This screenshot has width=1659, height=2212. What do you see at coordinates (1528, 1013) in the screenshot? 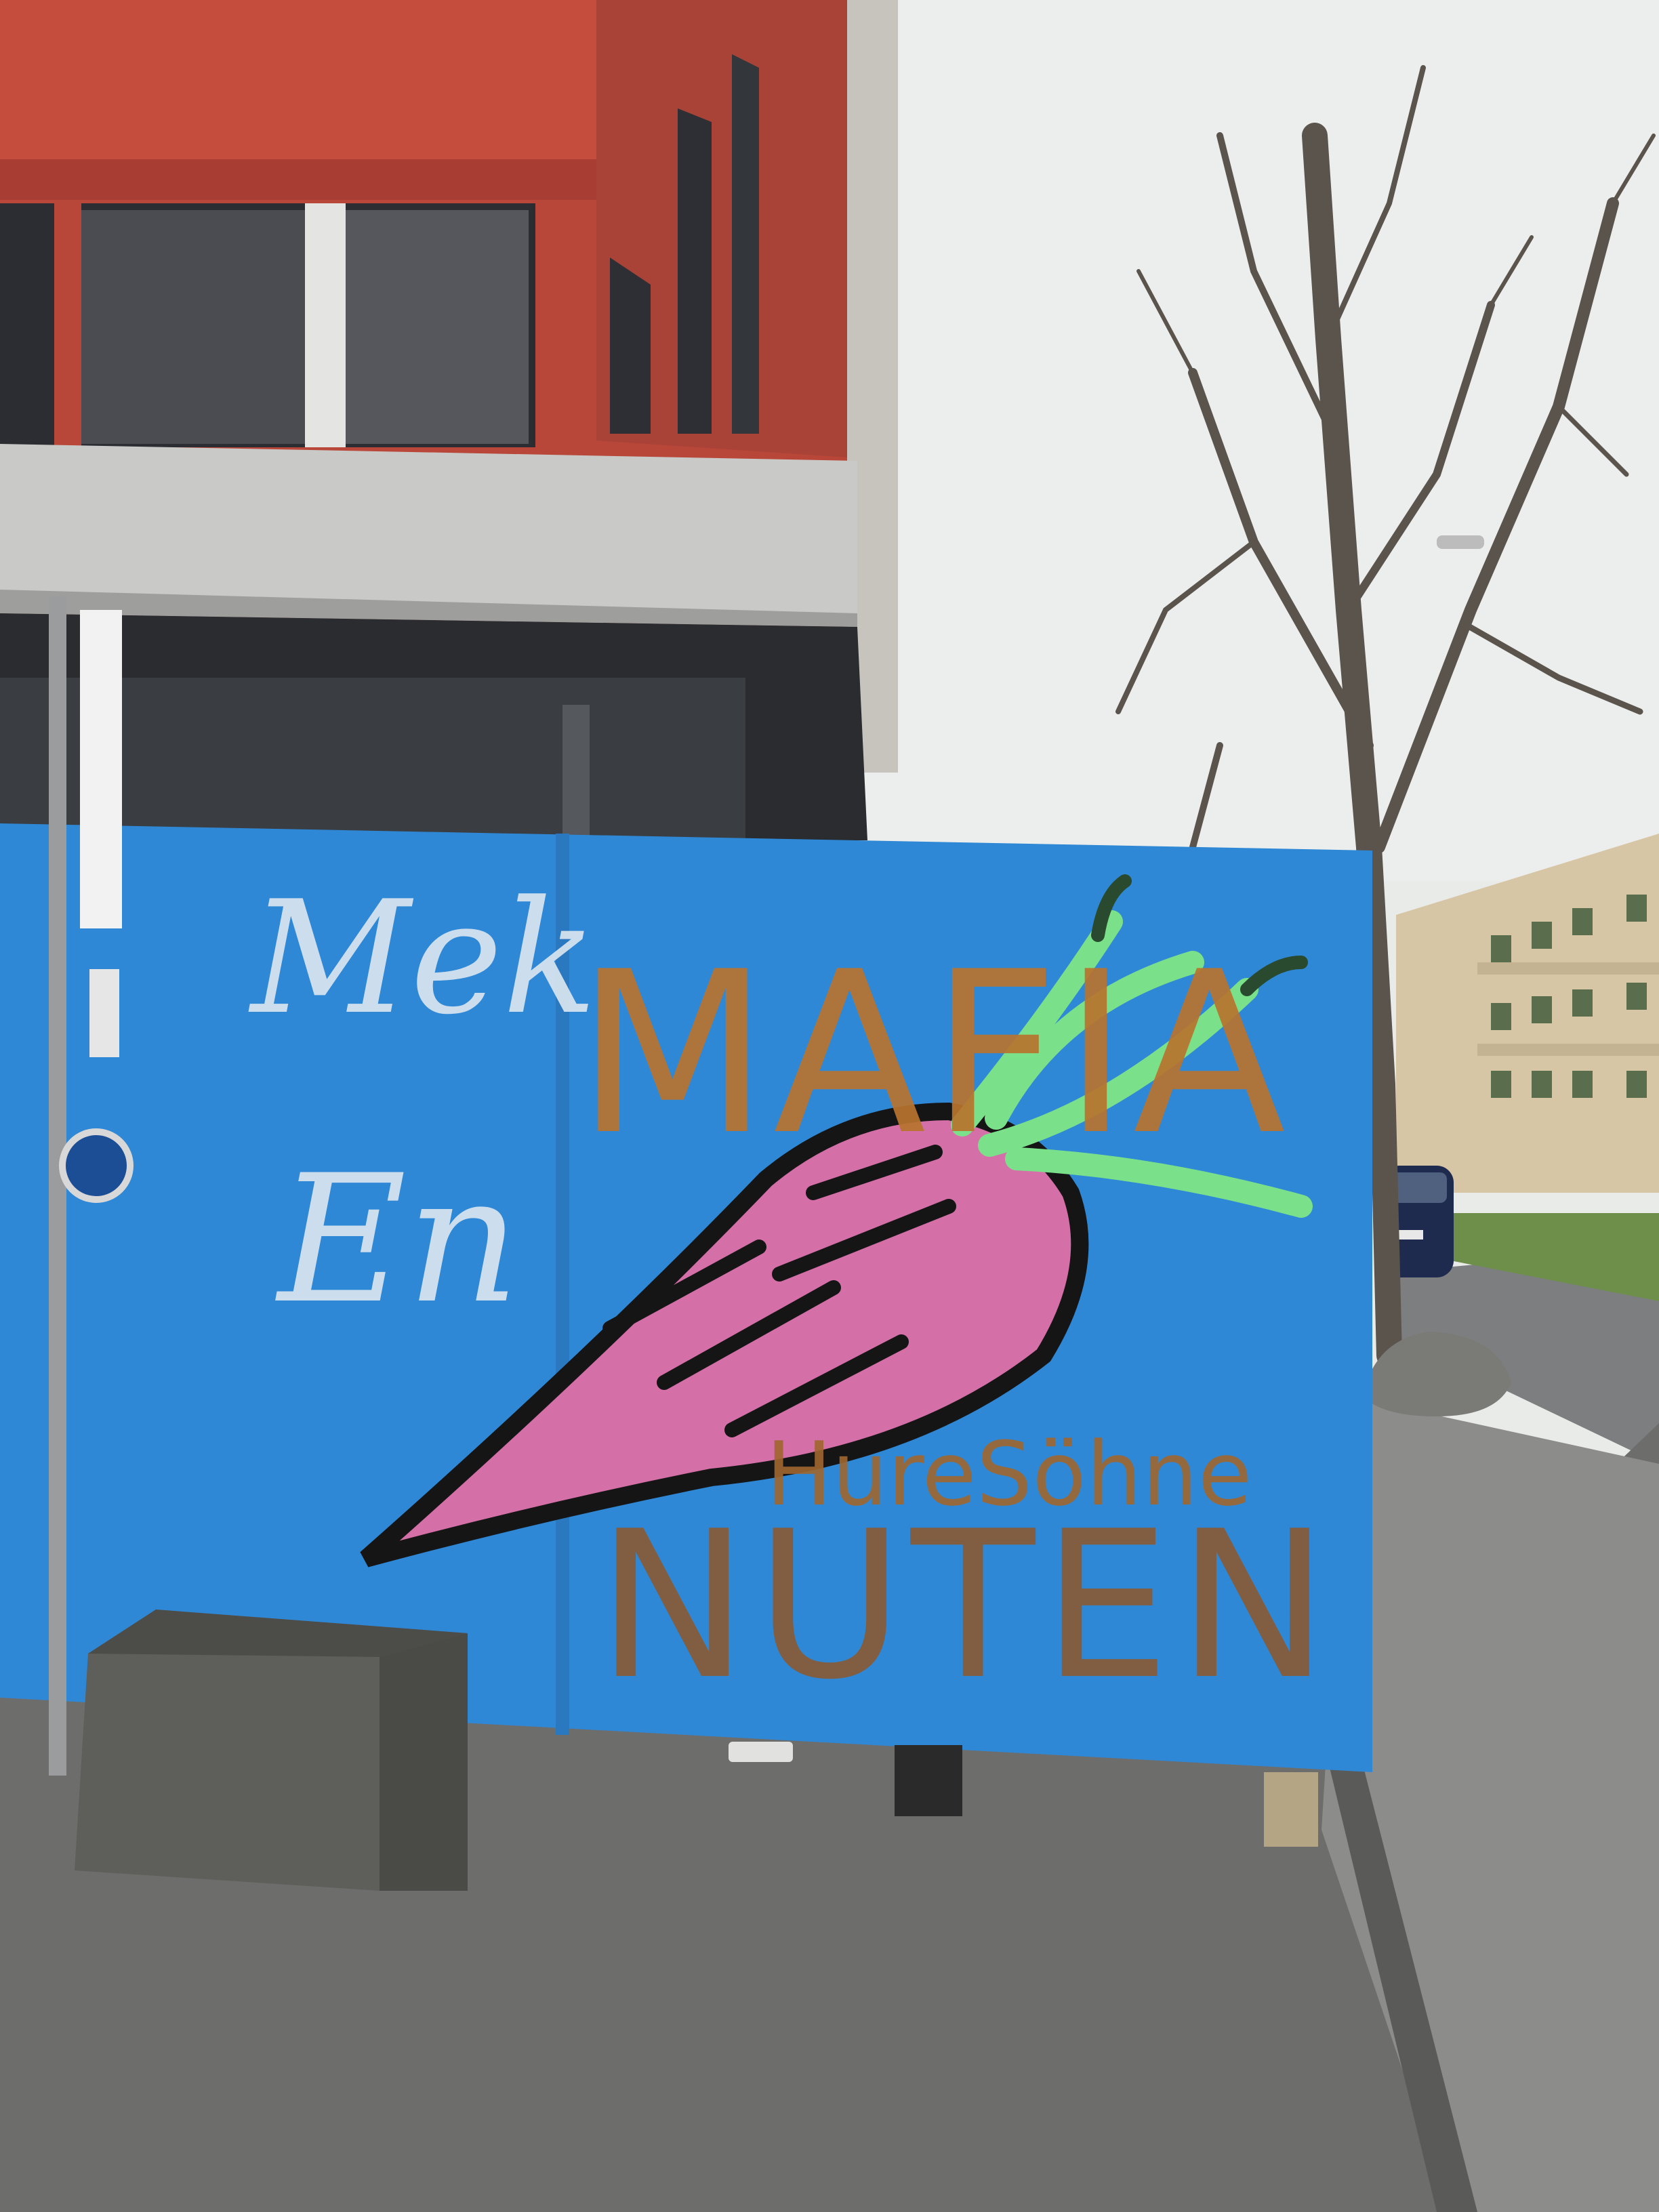
I see `apartment-buildings` at bounding box center [1528, 1013].